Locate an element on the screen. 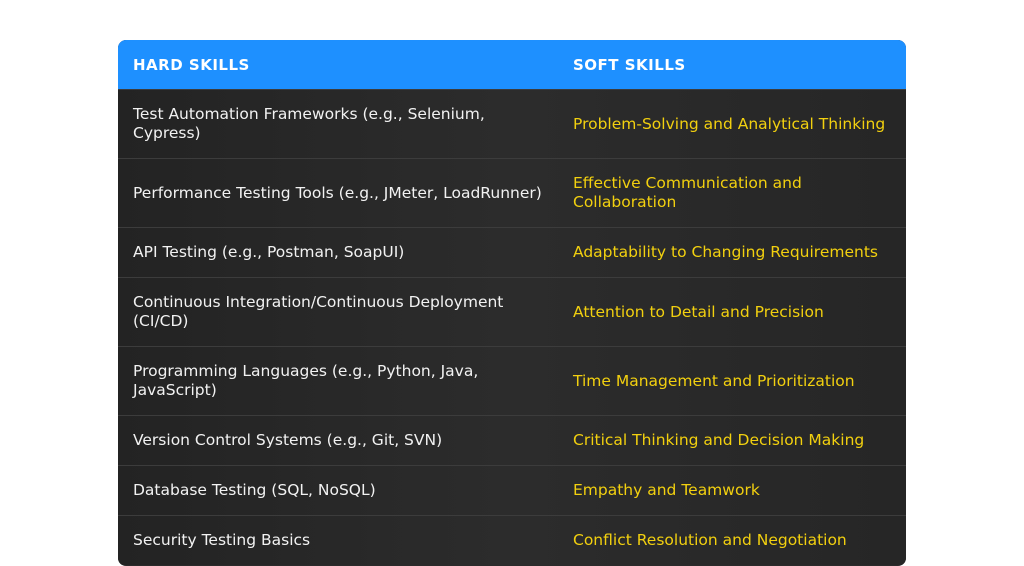 This screenshot has width=1024, height=566. header-soft-skills: SOFT SKILLS is located at coordinates (629, 64).